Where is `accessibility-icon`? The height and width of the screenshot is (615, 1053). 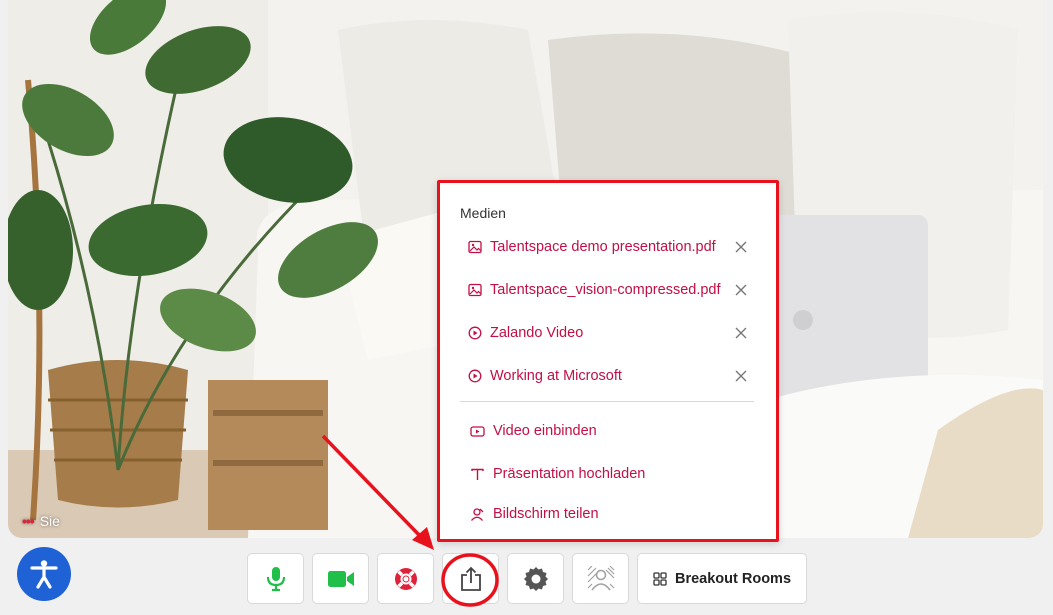 accessibility-icon is located at coordinates (44, 574).